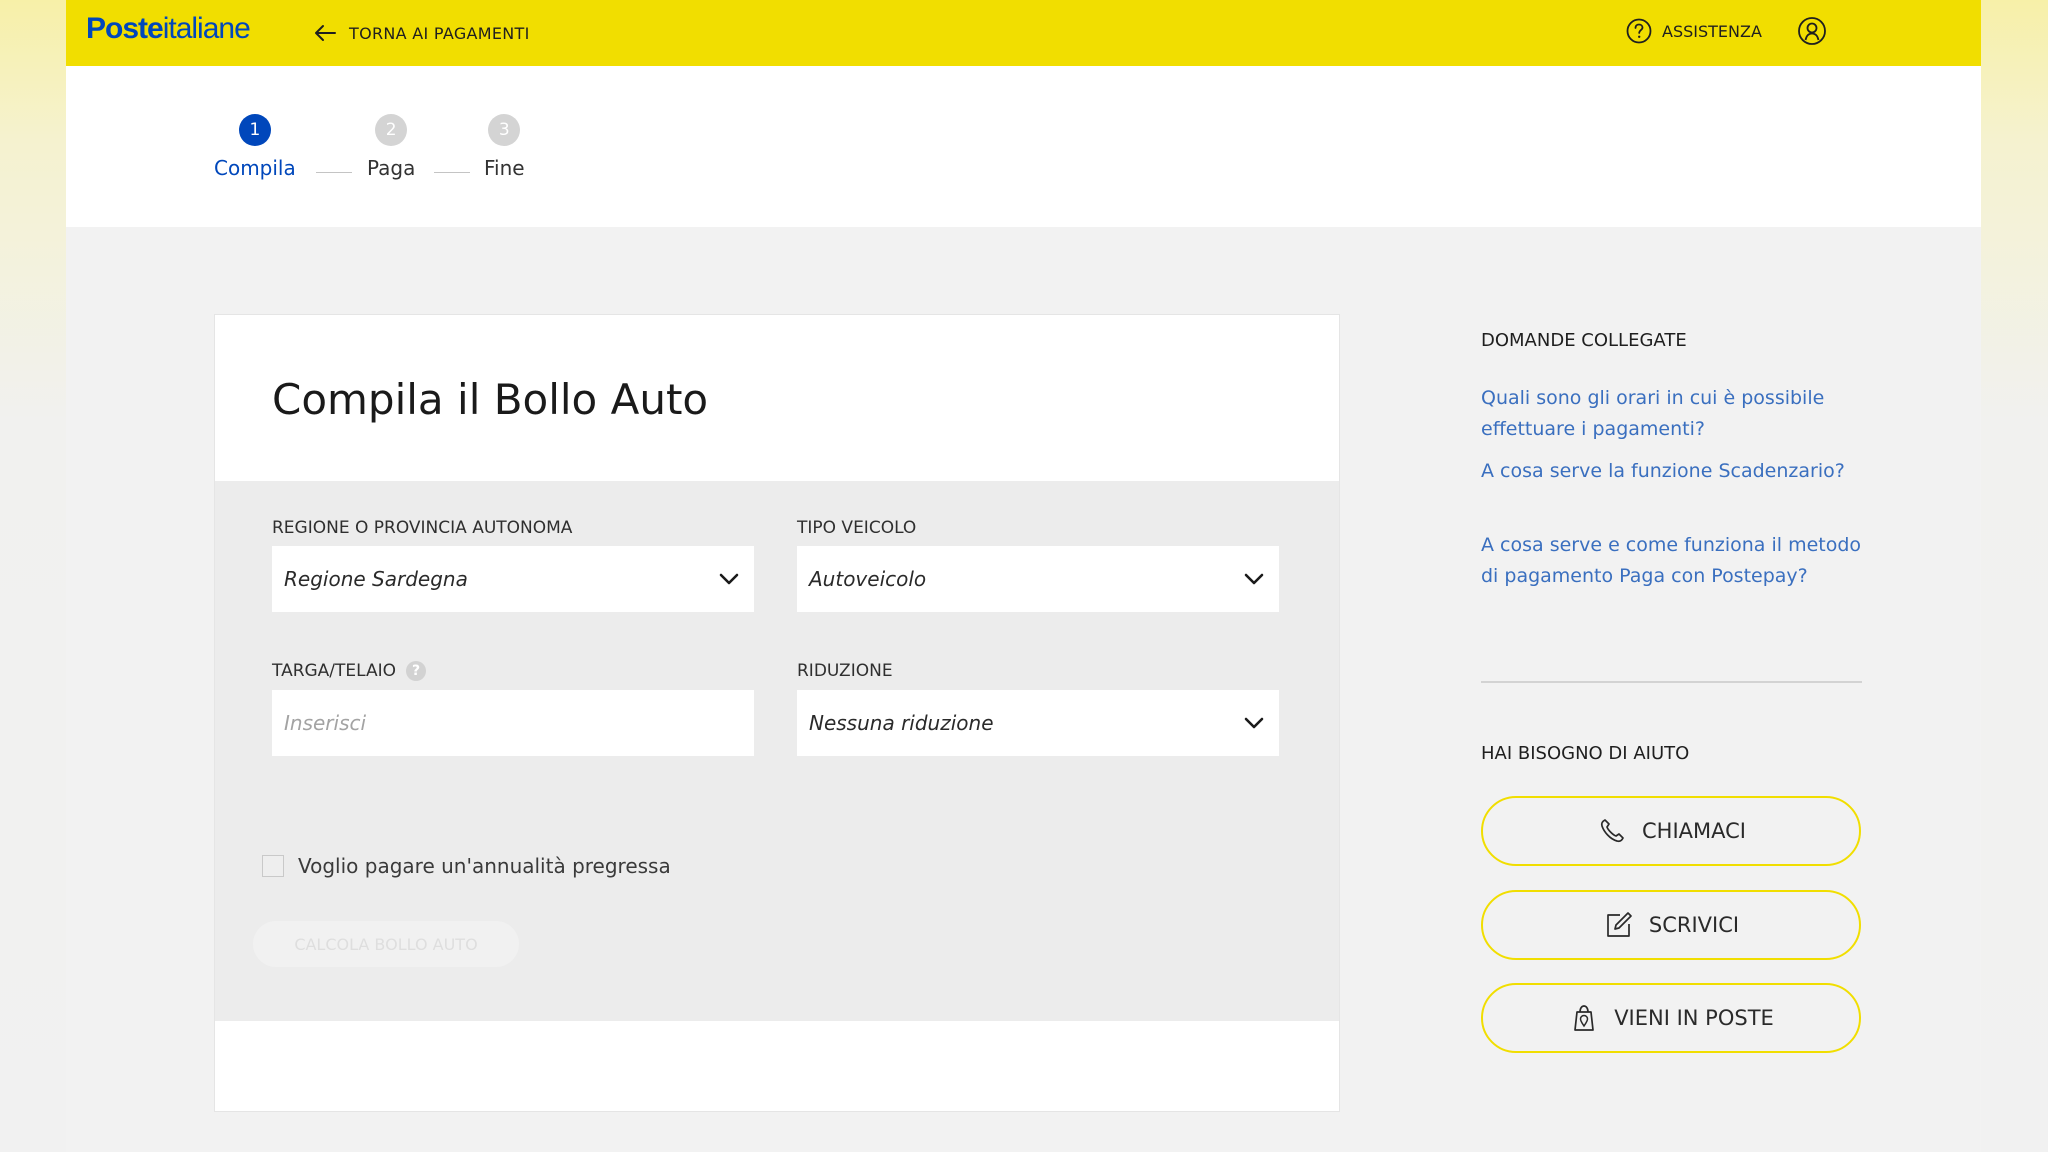 This screenshot has height=1152, width=2048. Describe the element at coordinates (391, 130) in the screenshot. I see `step-number: 2` at that location.